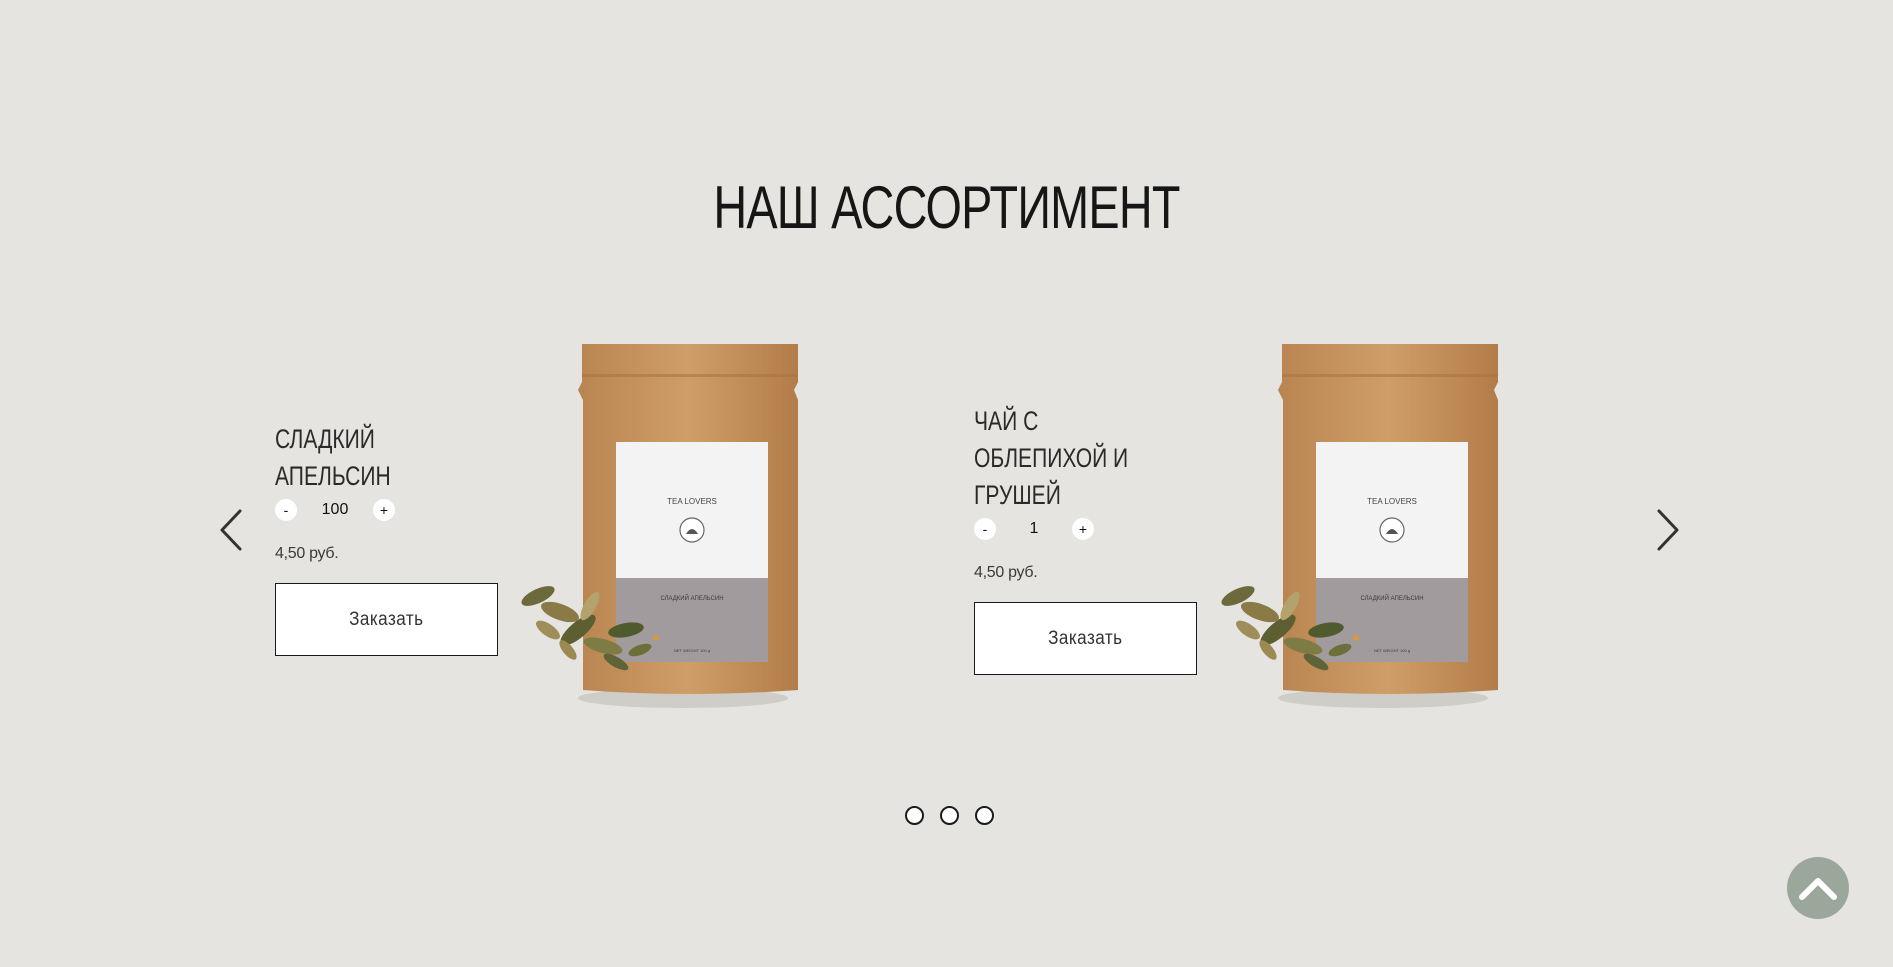  What do you see at coordinates (333, 457) in the screenshot?
I see `product-name: Сладкий апельсин` at bounding box center [333, 457].